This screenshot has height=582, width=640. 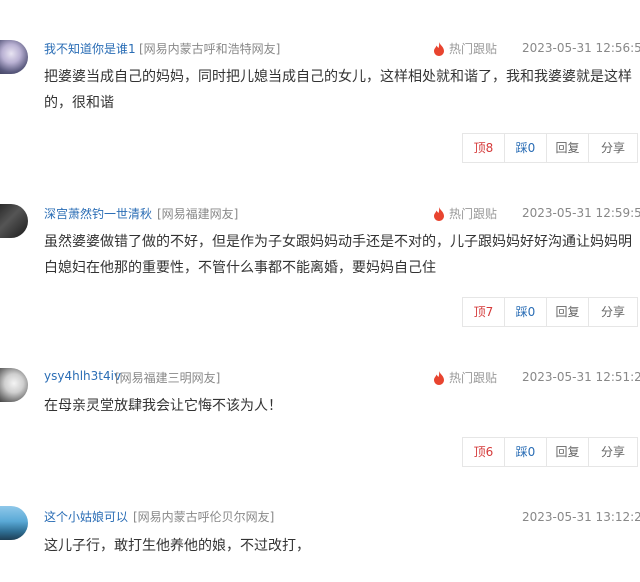 I want to click on username-link: ysy4hlh3t4iv, so click(x=82, y=376).